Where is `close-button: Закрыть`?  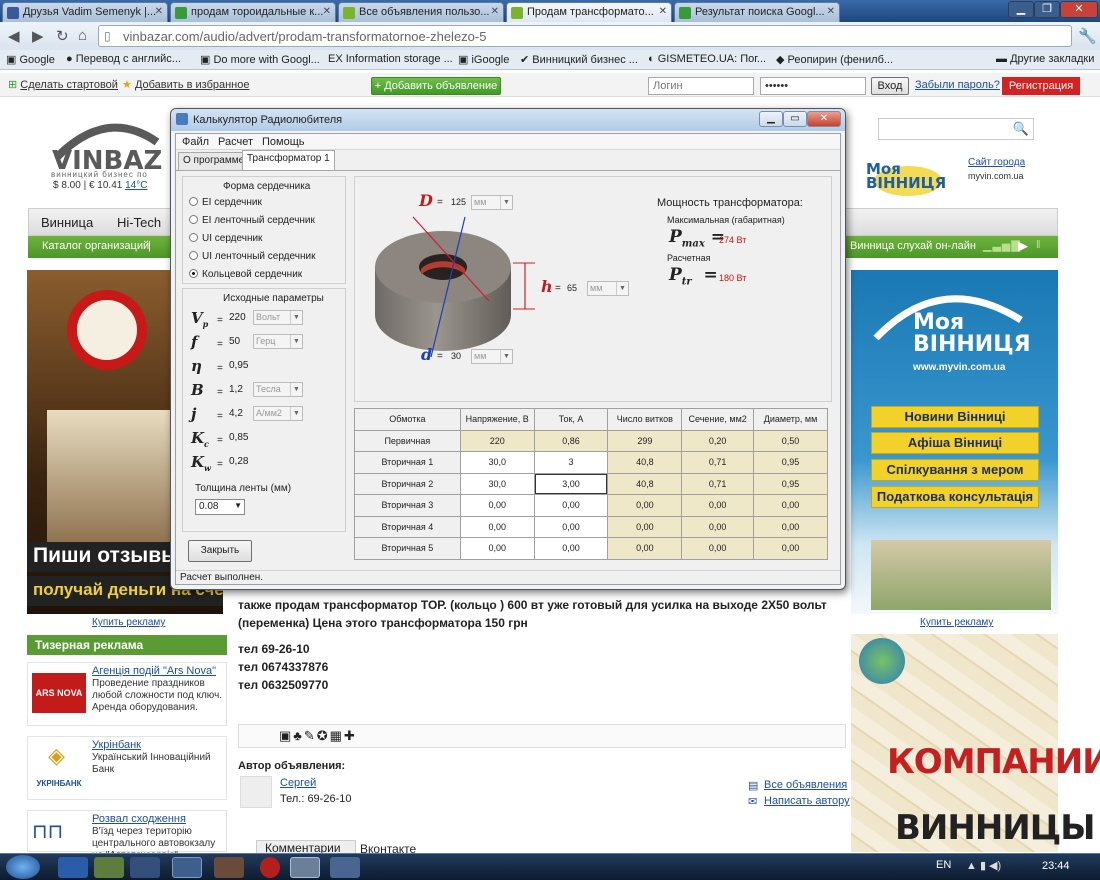
close-button: Закрыть is located at coordinates (220, 551).